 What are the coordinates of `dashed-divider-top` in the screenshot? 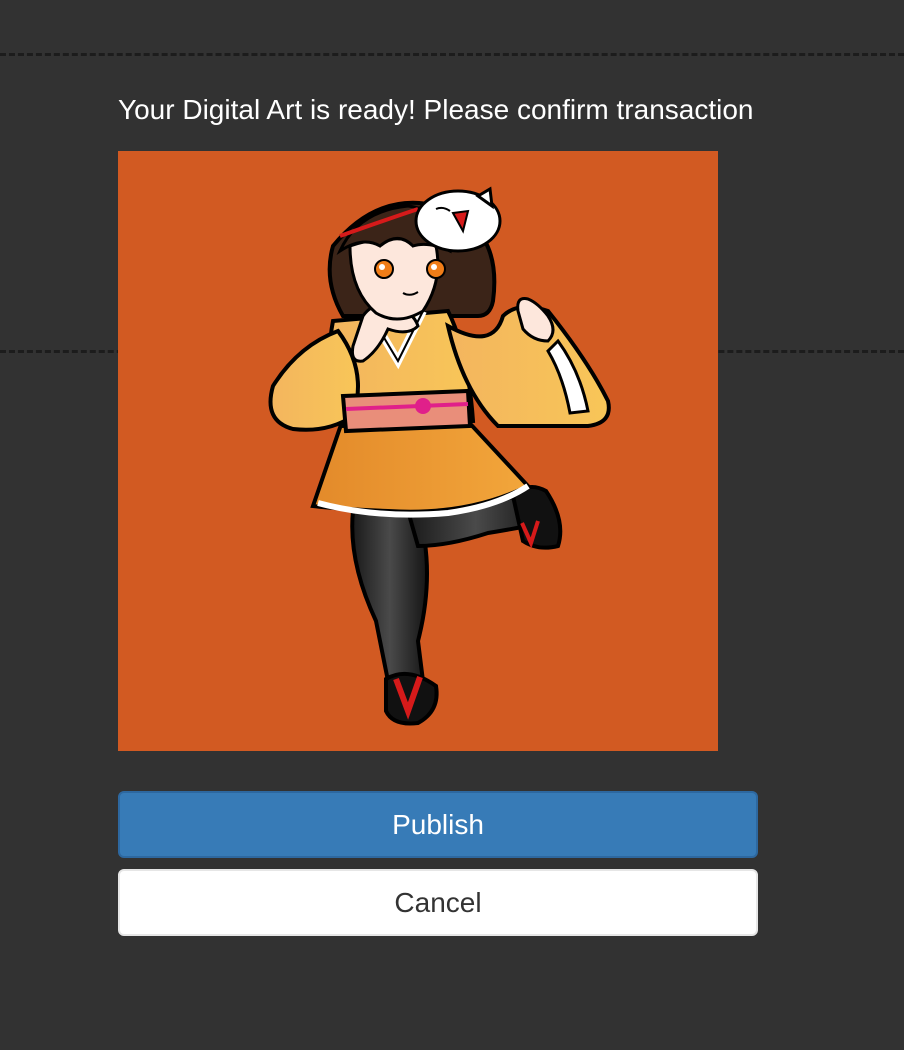 It's located at (452, 54).